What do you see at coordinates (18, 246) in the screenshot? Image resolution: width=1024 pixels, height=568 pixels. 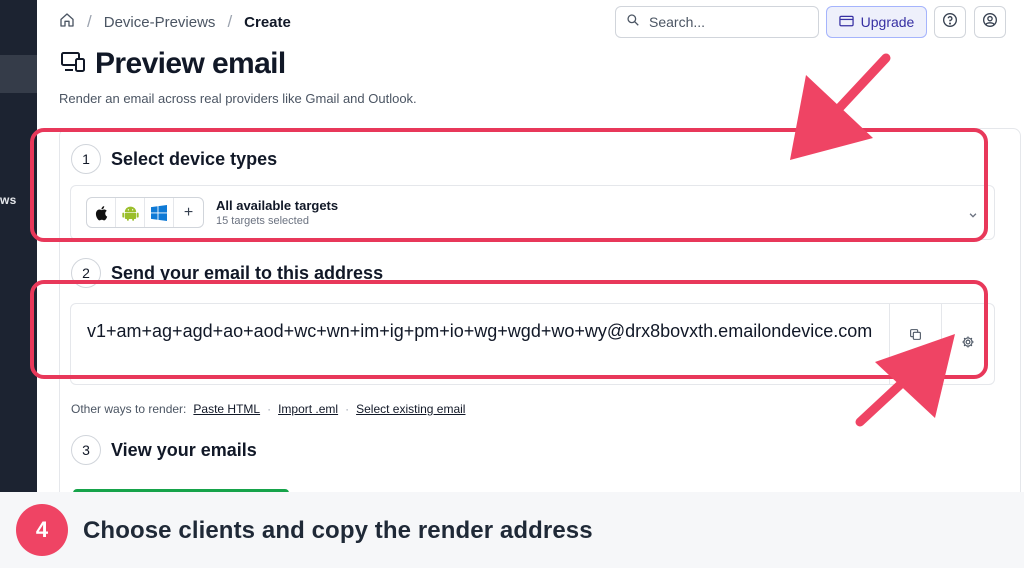 I see `sidebar: ws` at bounding box center [18, 246].